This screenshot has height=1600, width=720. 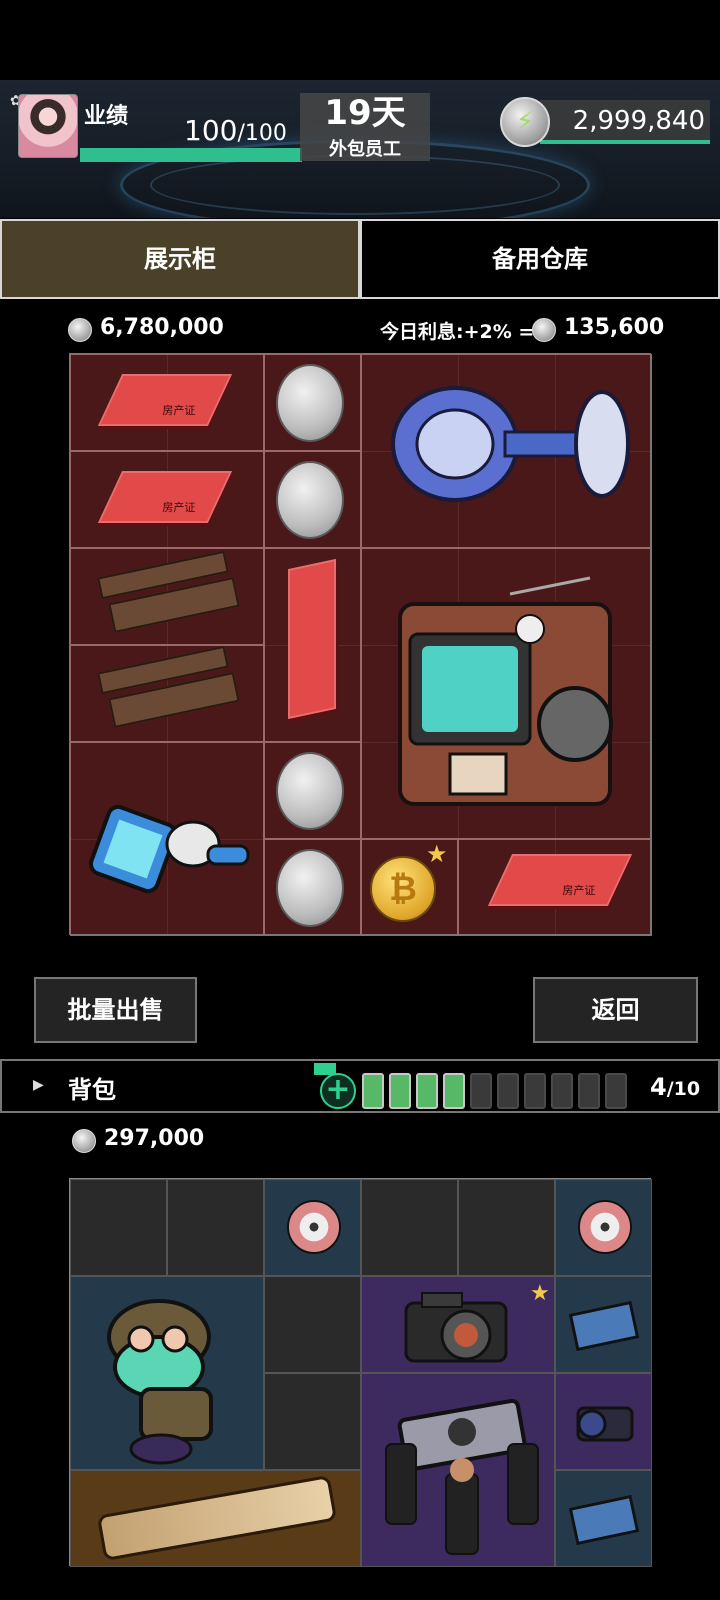 What do you see at coordinates (235, 130) in the screenshot?
I see `performance-value: 100/100` at bounding box center [235, 130].